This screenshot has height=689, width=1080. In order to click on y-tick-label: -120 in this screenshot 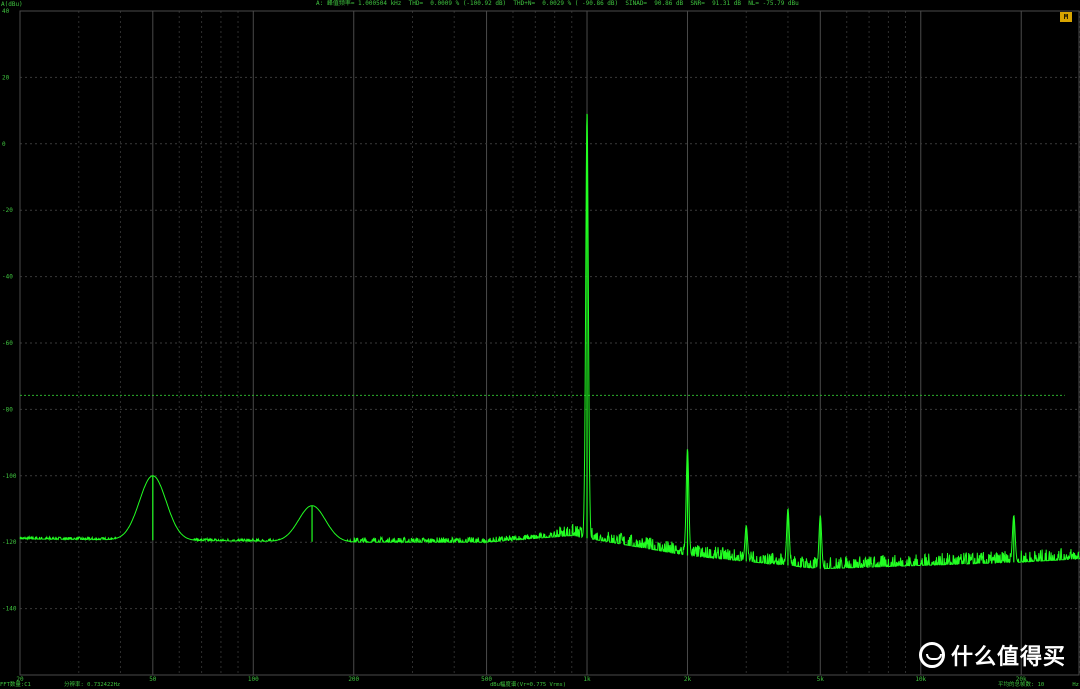, I will do `click(9, 542)`.